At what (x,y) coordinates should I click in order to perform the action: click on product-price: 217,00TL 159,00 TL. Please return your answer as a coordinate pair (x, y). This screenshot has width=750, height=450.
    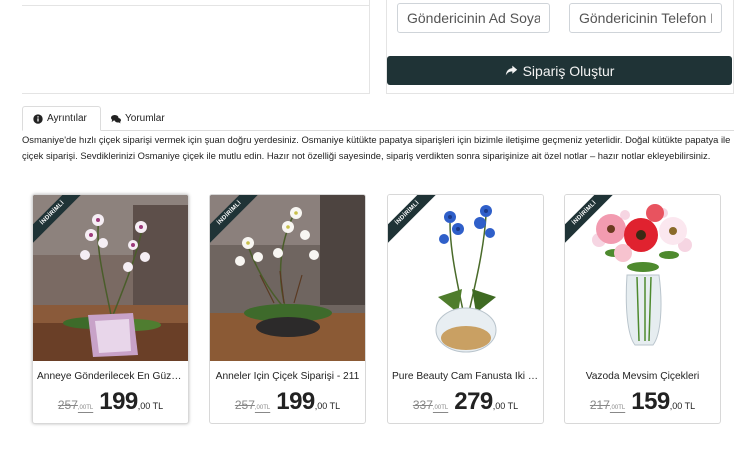
    Looking at the image, I should click on (642, 402).